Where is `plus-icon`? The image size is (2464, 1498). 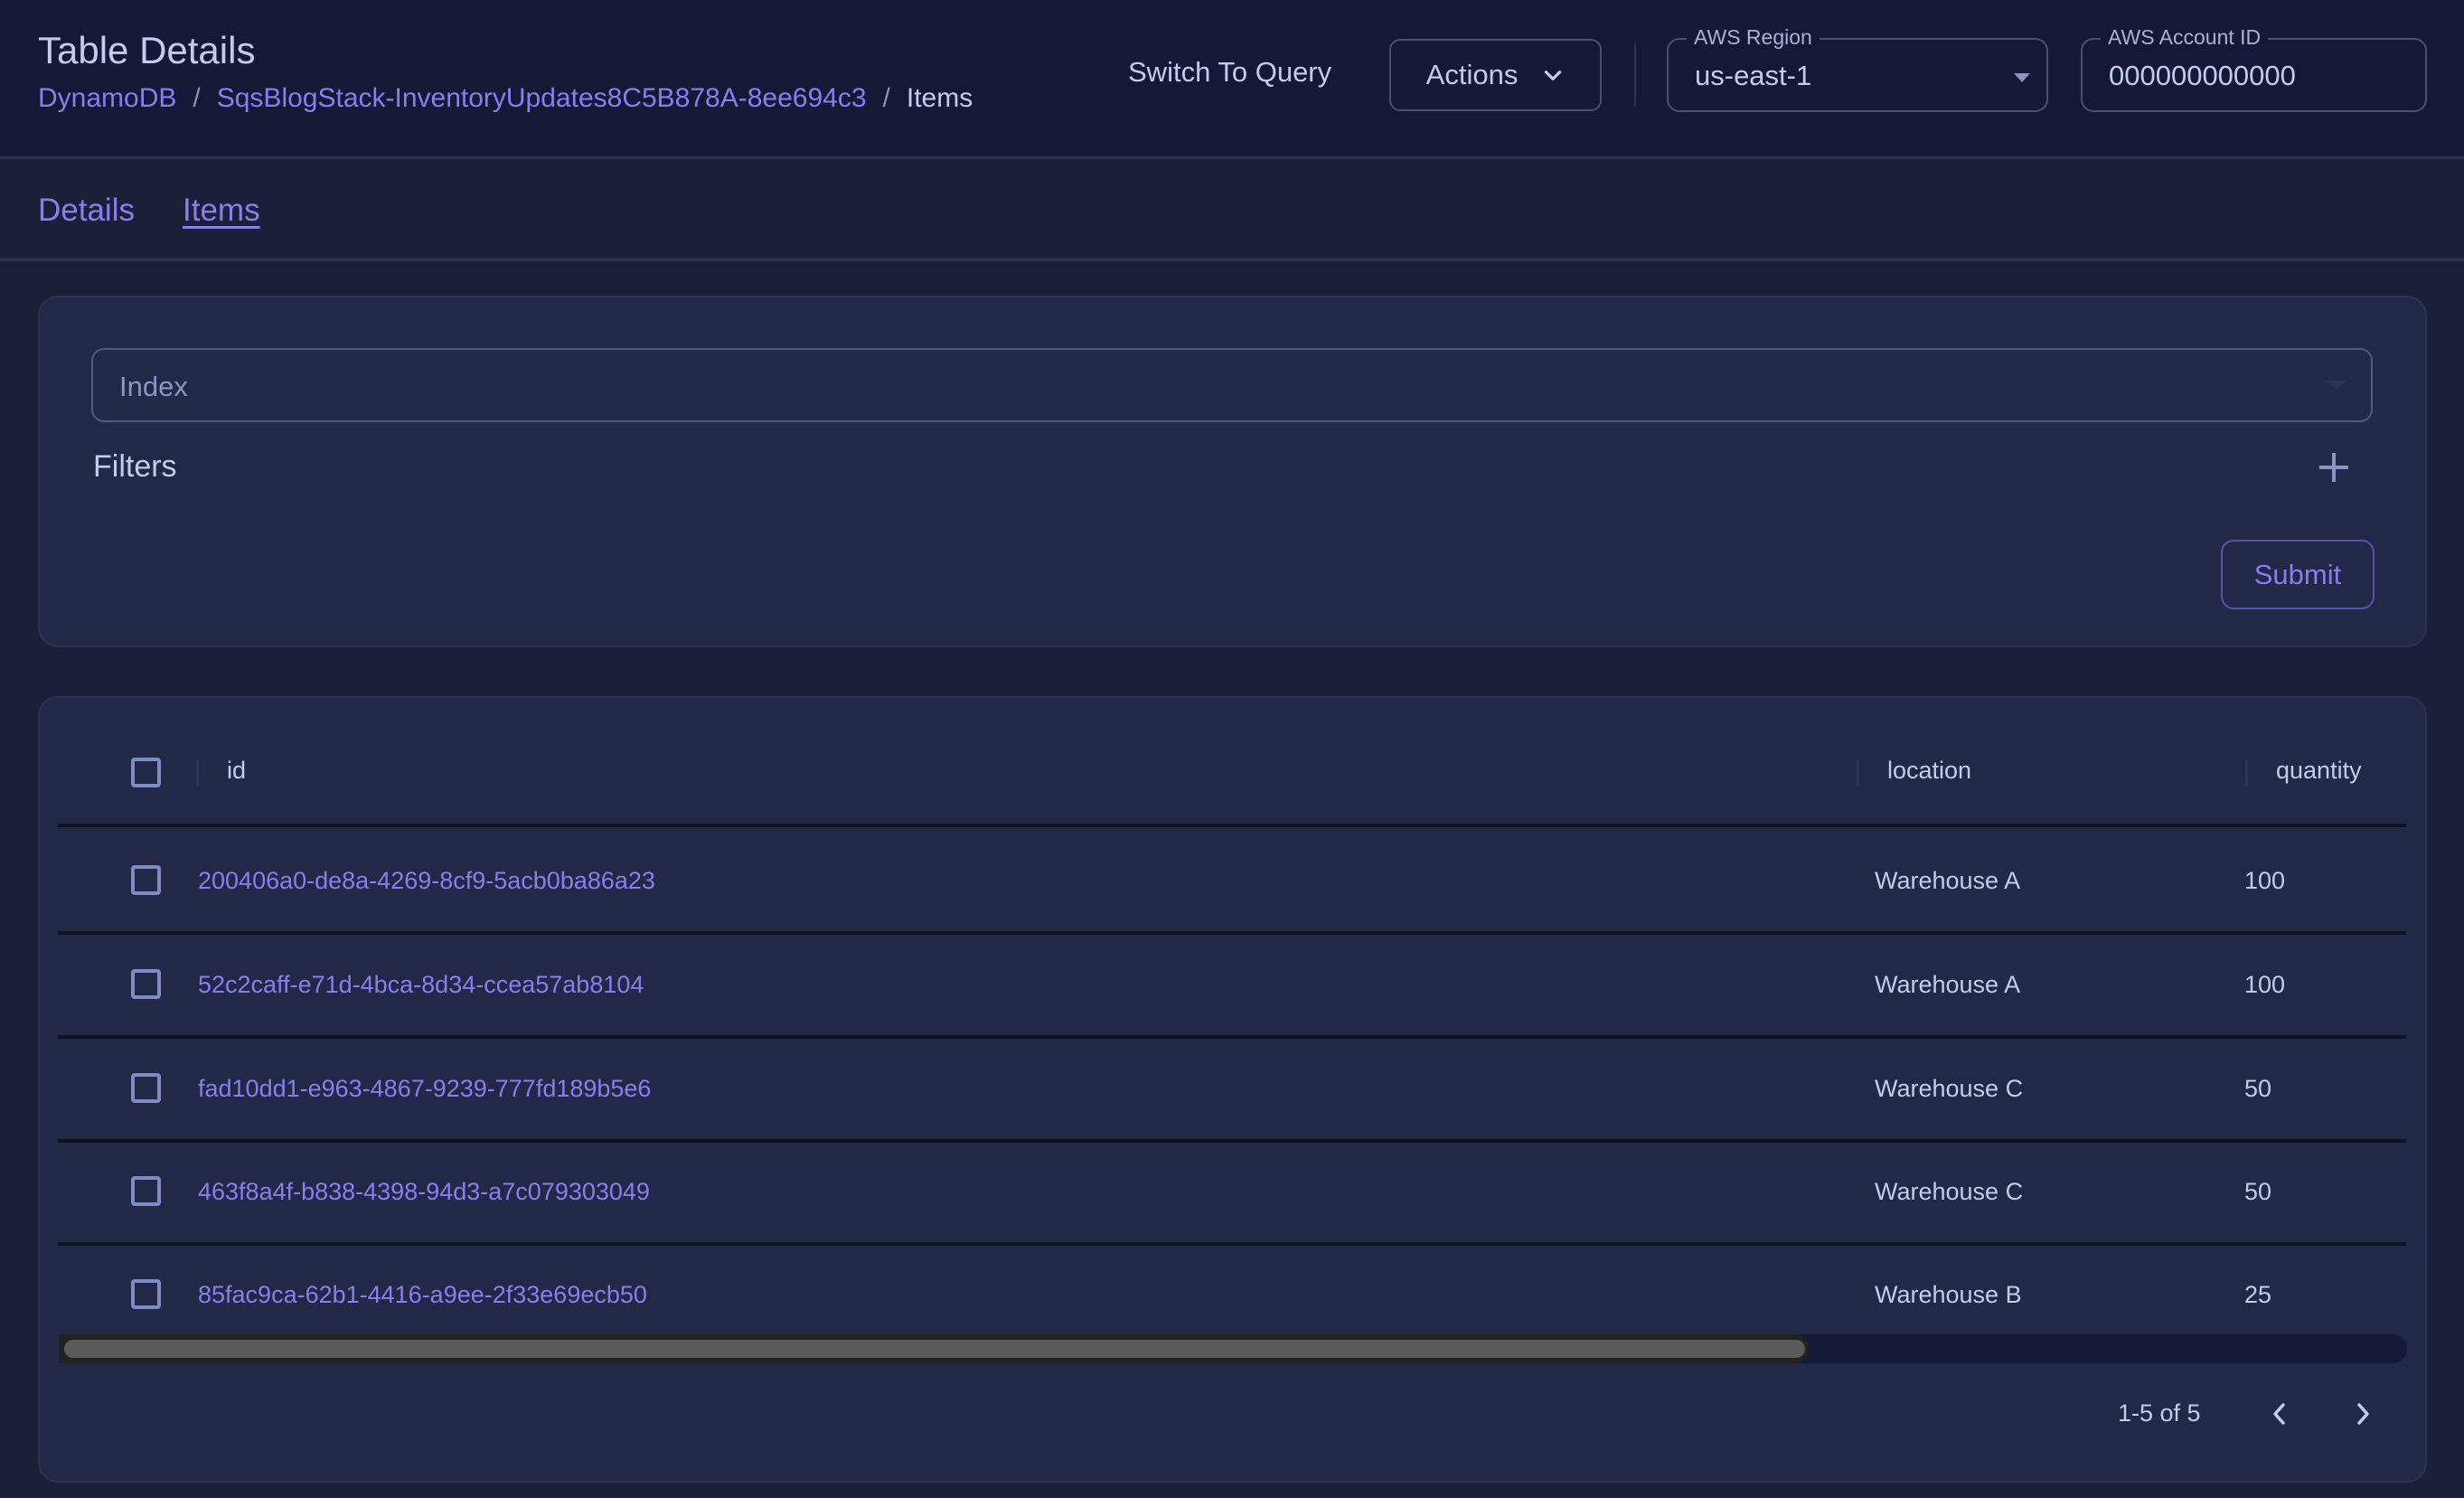 plus-icon is located at coordinates (2333, 467).